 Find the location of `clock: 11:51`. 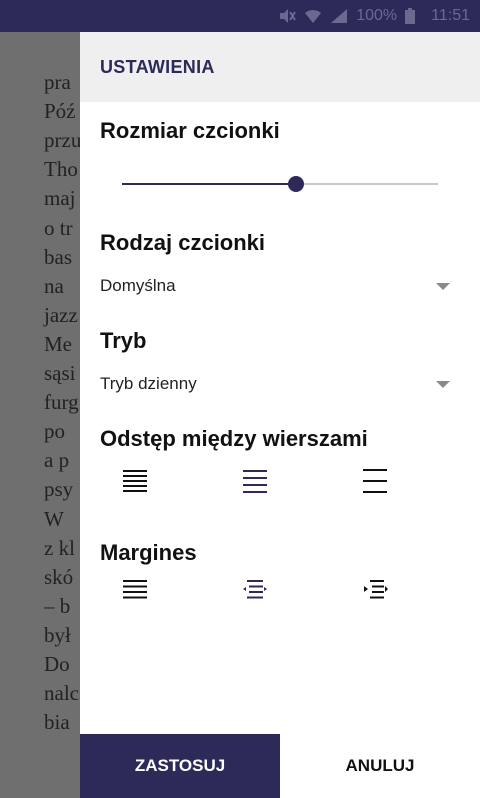

clock: 11:51 is located at coordinates (450, 15).